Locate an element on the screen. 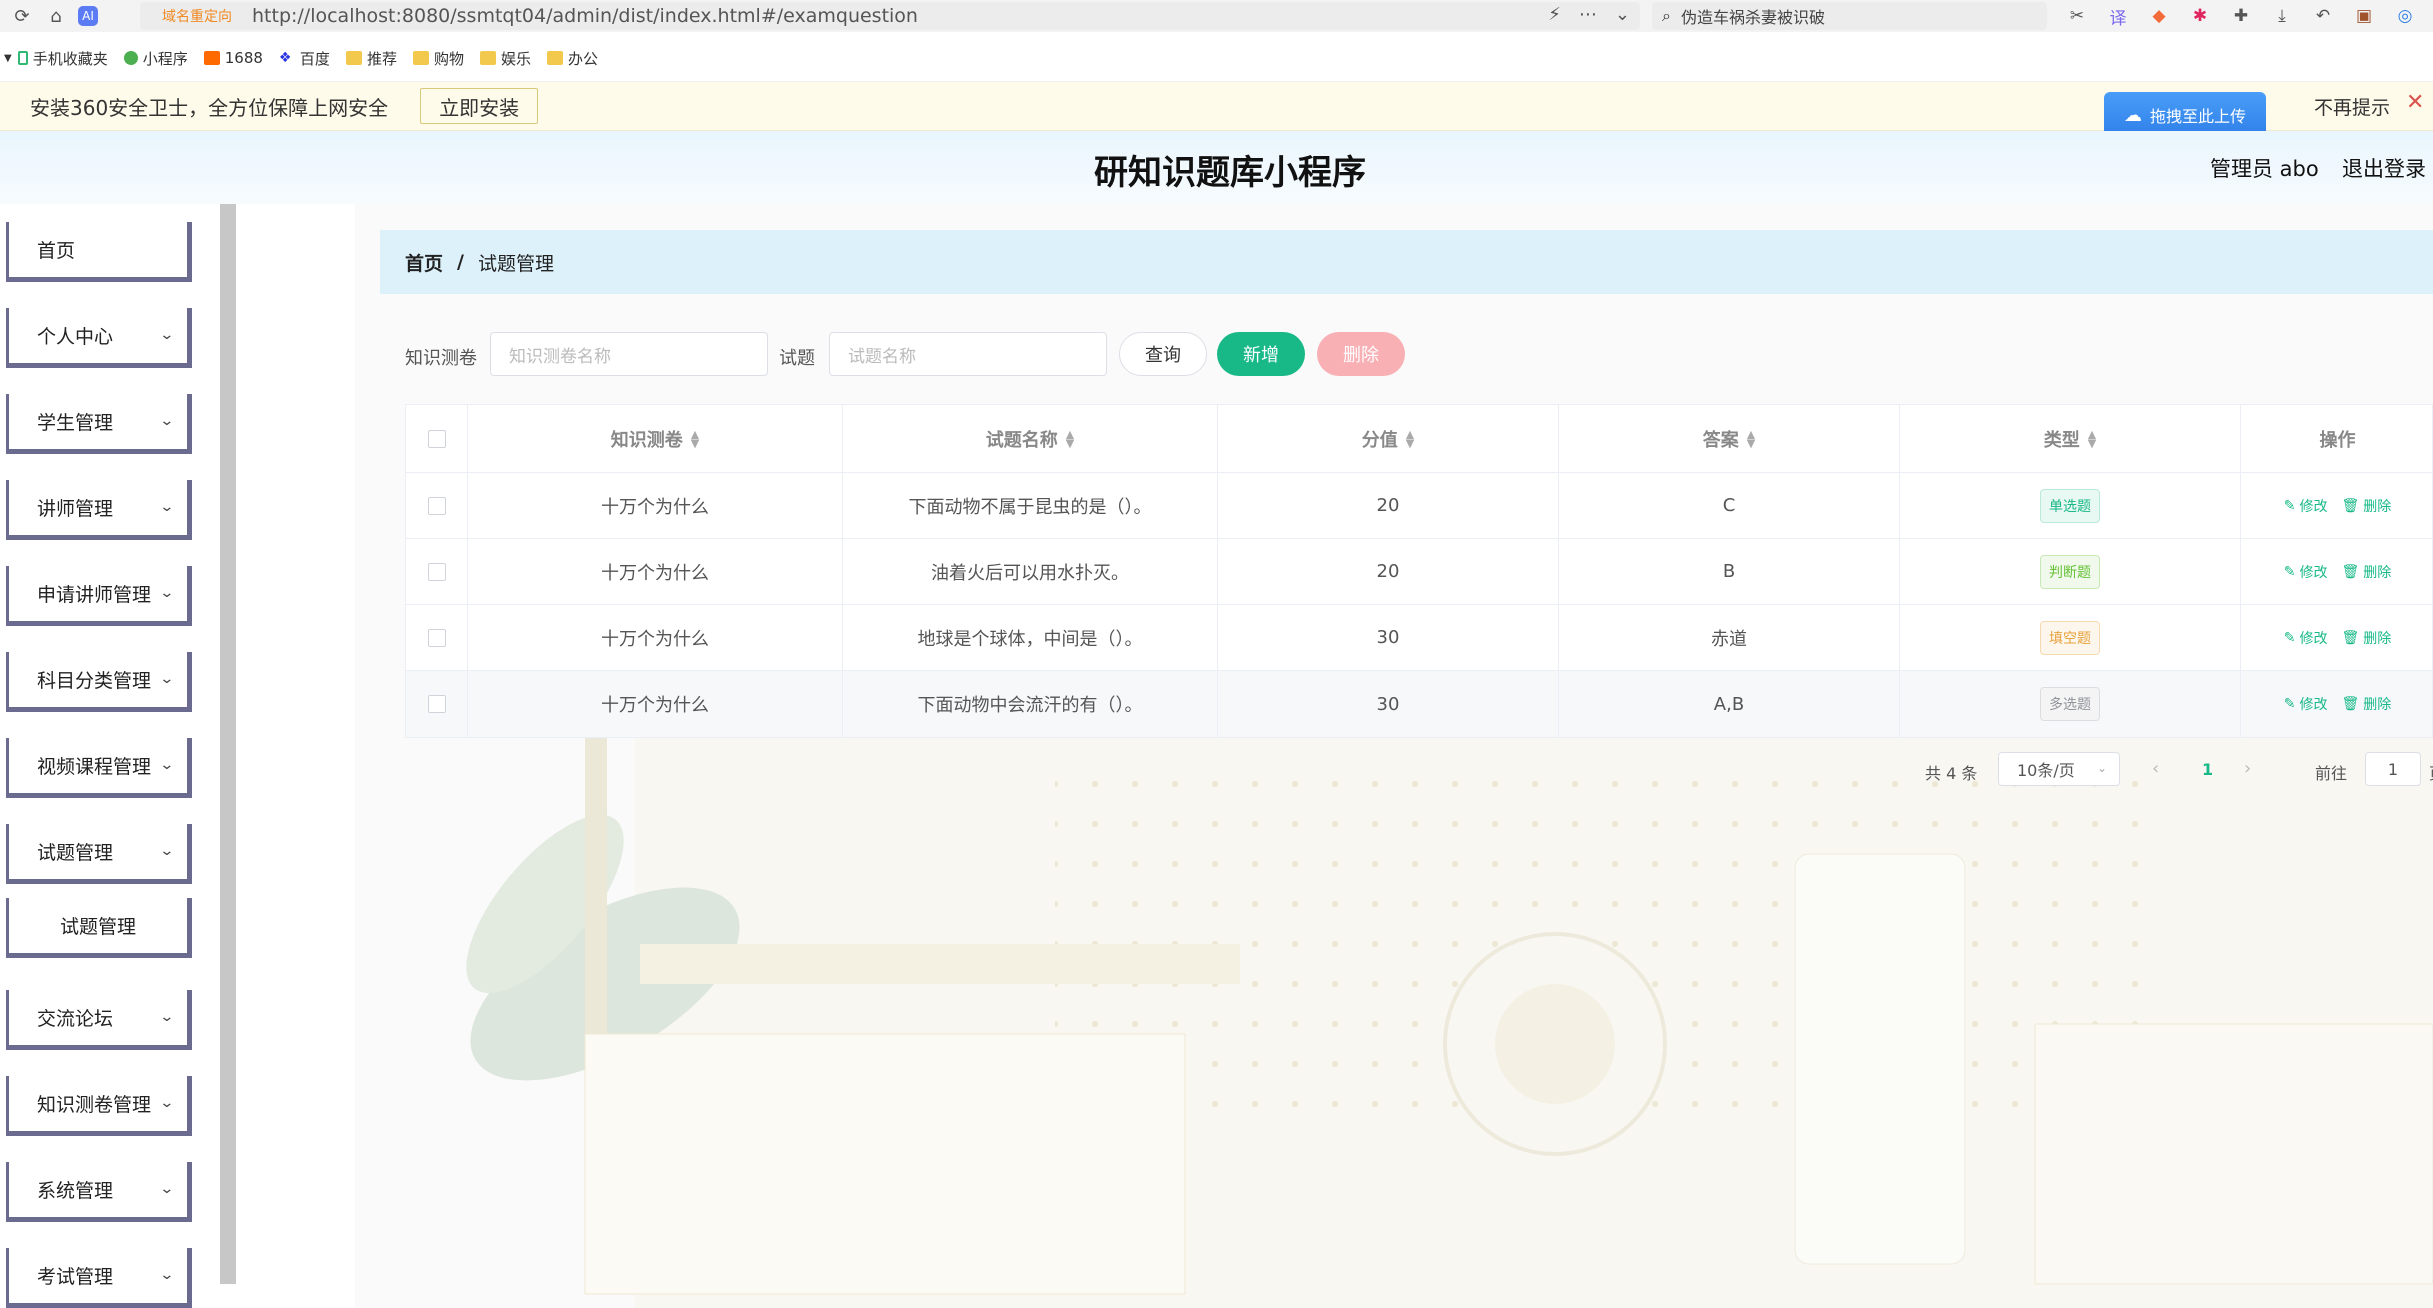 The height and width of the screenshot is (1308, 2433). bookmarks-toggle-icon: ▼ is located at coordinates (8, 58).